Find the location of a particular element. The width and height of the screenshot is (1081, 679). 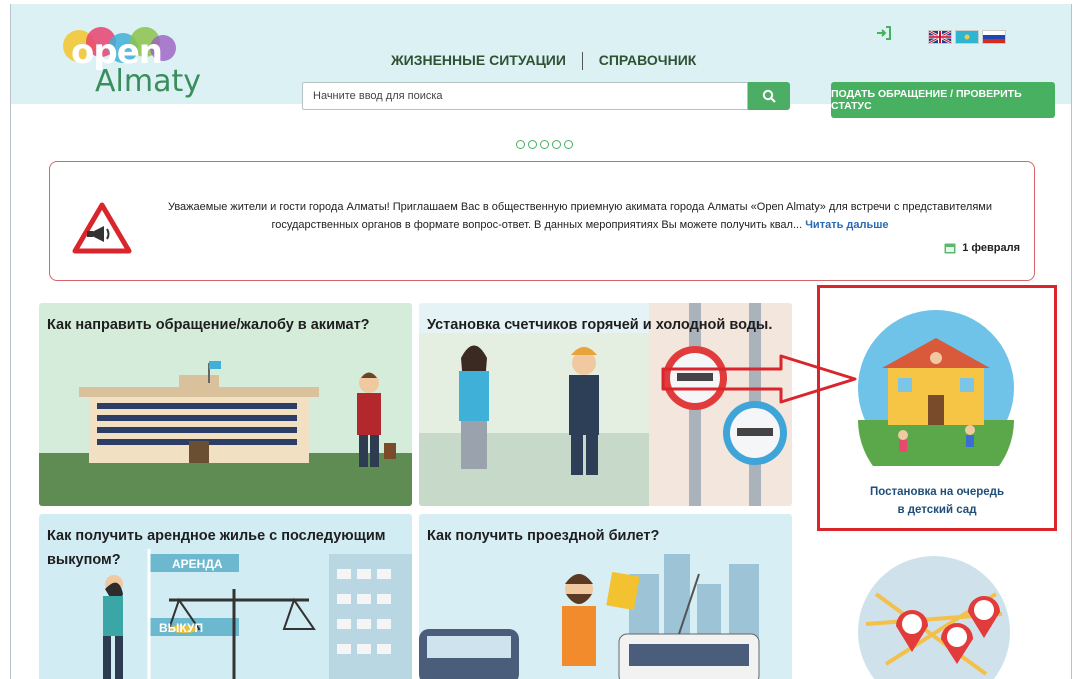

announcement-date: 1 февраля is located at coordinates (982, 248).